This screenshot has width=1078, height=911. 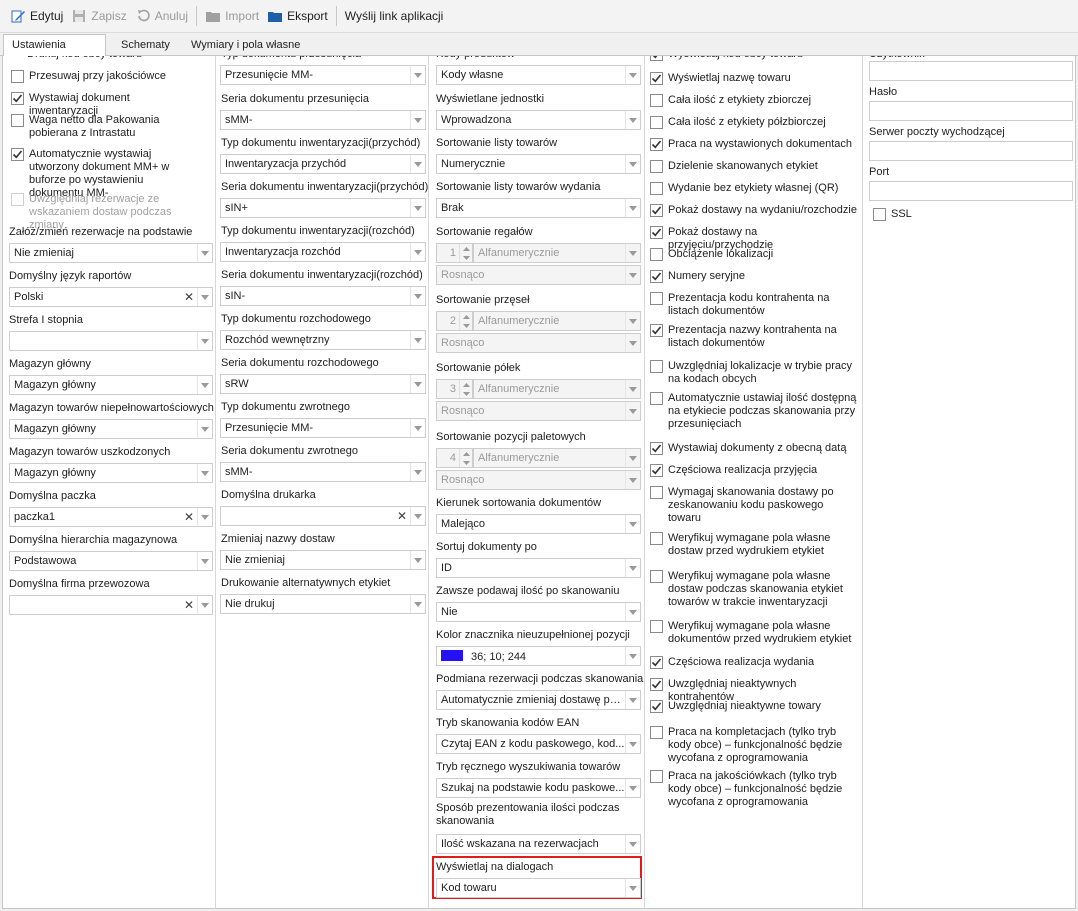 I want to click on combo-col2-7: Przesunięcie MM-, so click(x=323, y=428).